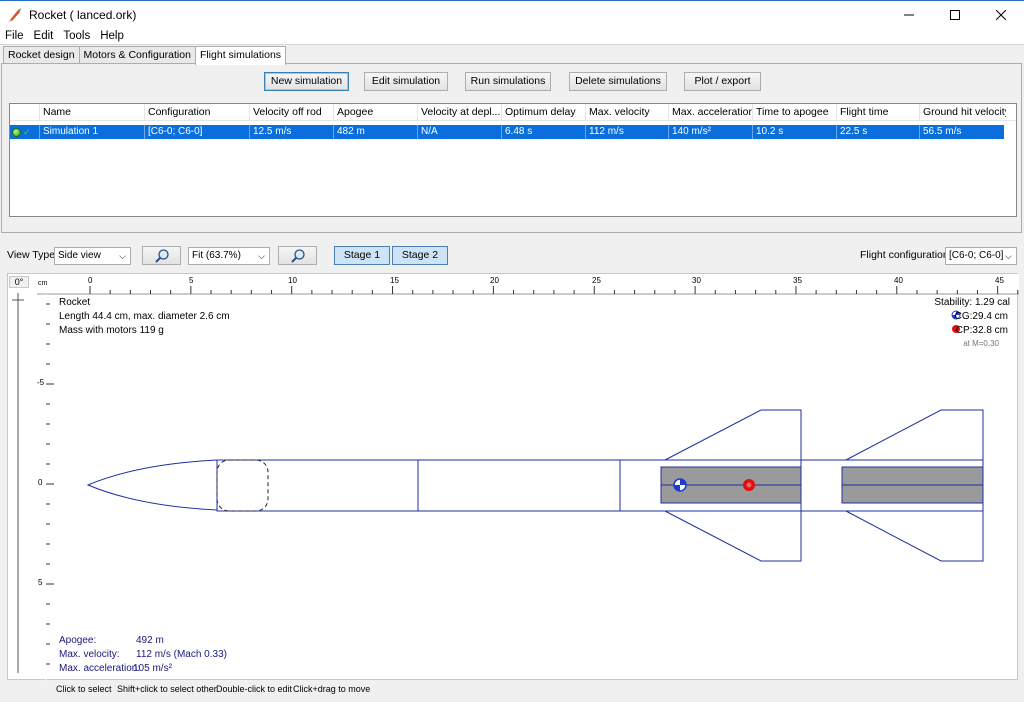 Image resolution: width=1024 pixels, height=702 pixels. Describe the element at coordinates (332, 689) in the screenshot. I see `hint-click-drag: Click+drag to move` at that location.